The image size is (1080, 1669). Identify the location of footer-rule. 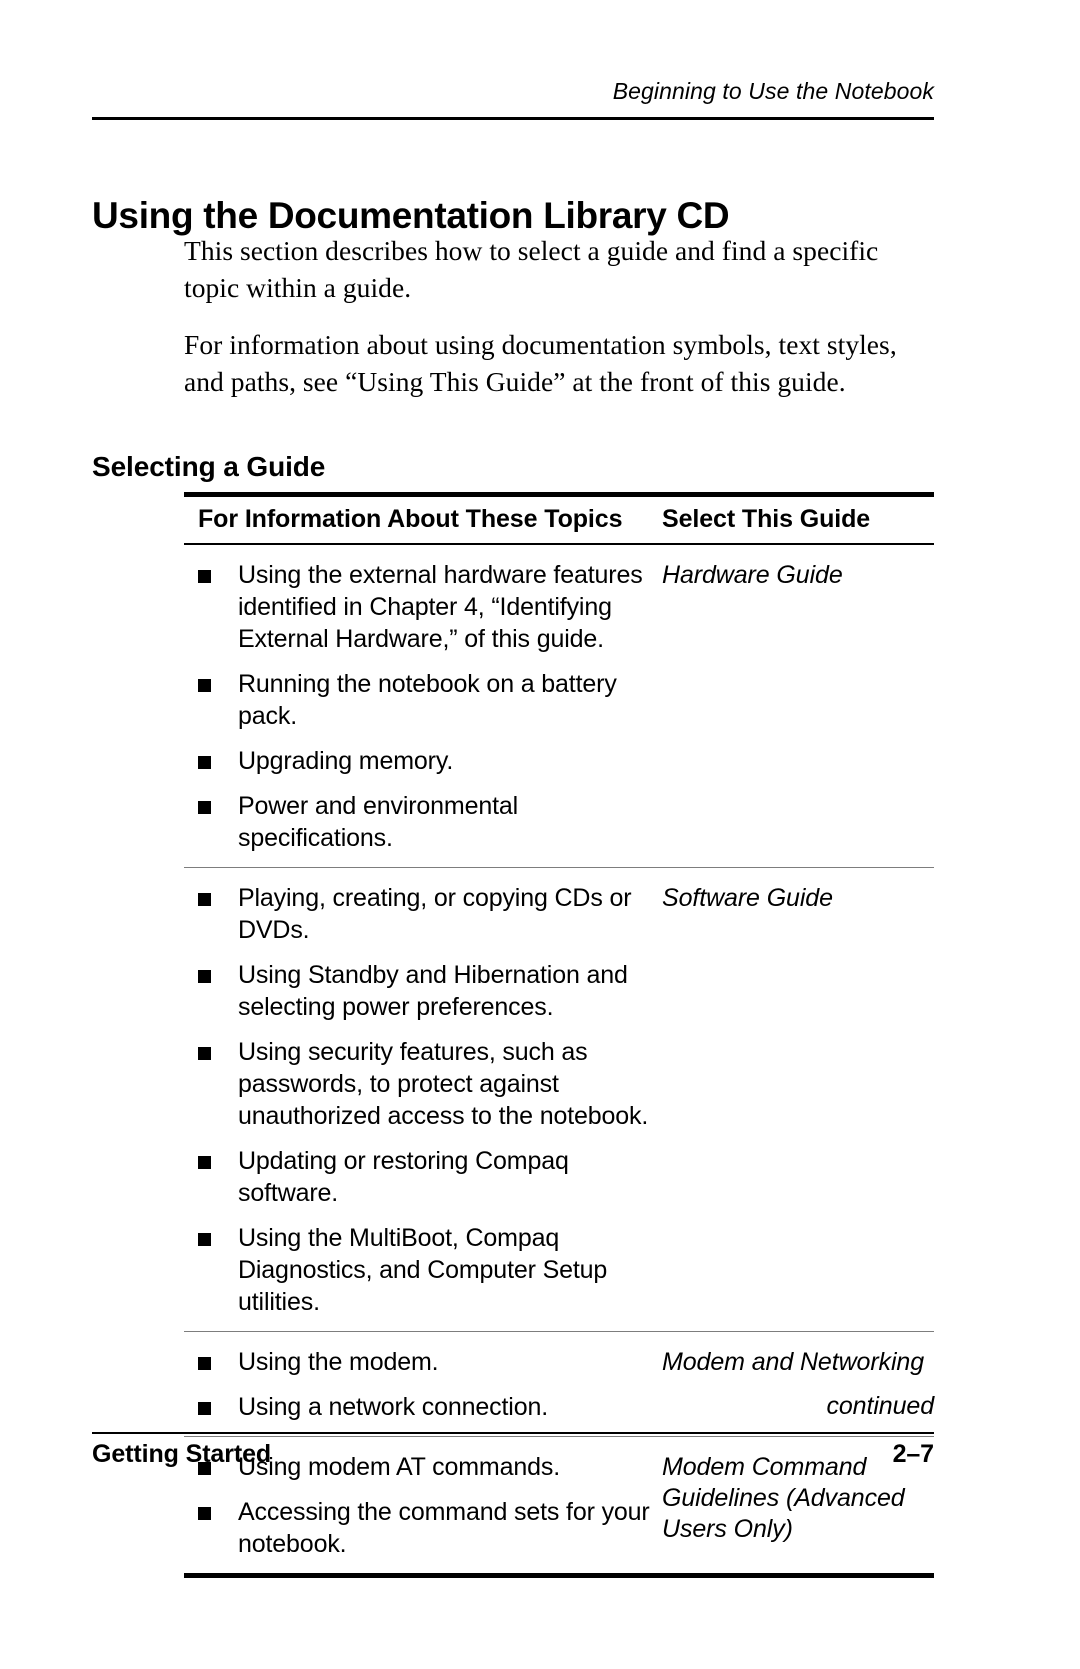
(513, 1433).